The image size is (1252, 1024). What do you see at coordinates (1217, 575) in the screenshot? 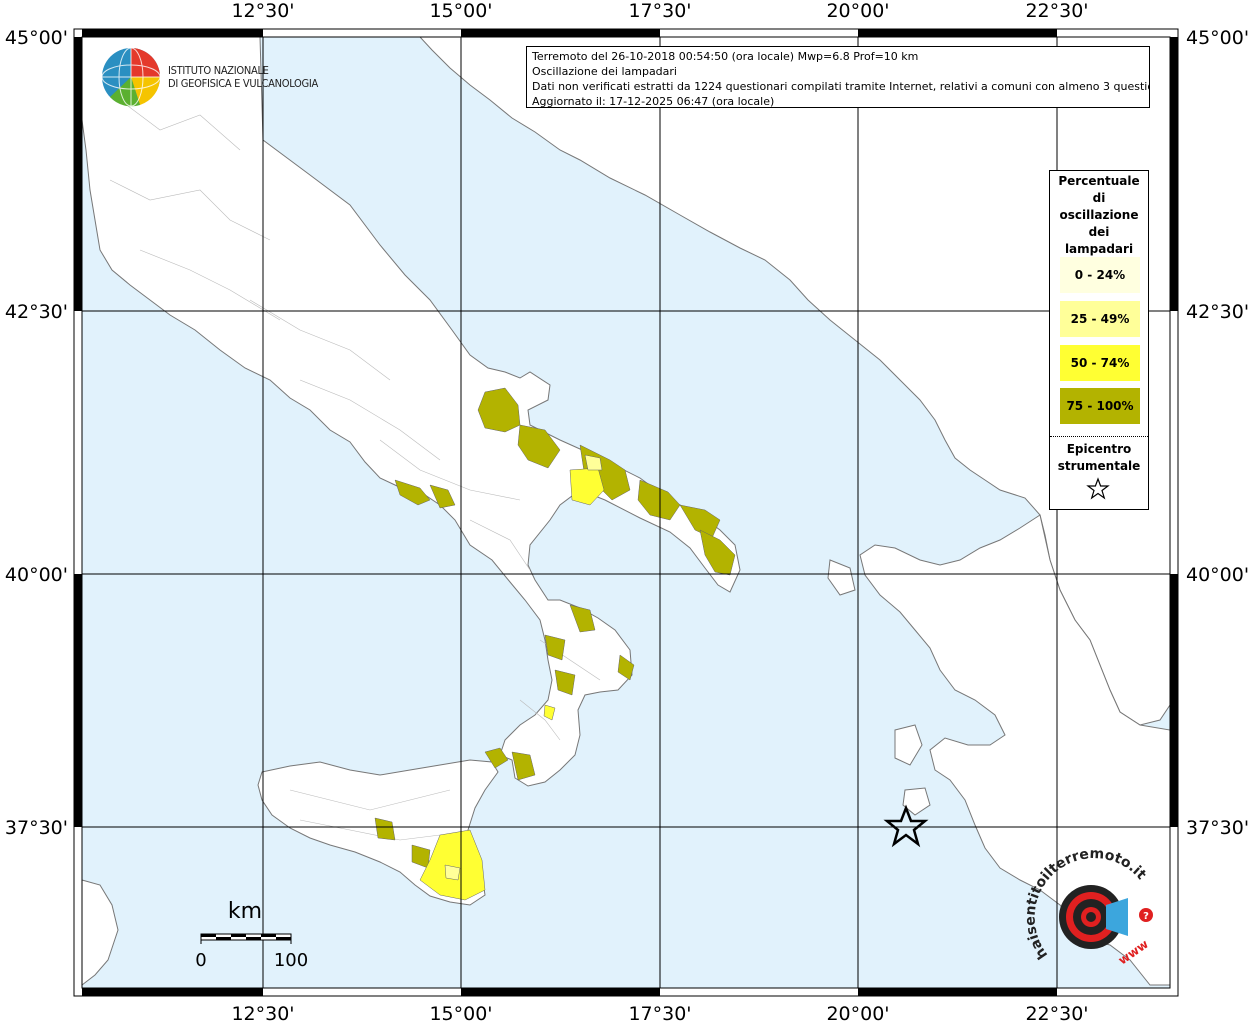
I see `lat-label-right: 40°00'` at bounding box center [1217, 575].